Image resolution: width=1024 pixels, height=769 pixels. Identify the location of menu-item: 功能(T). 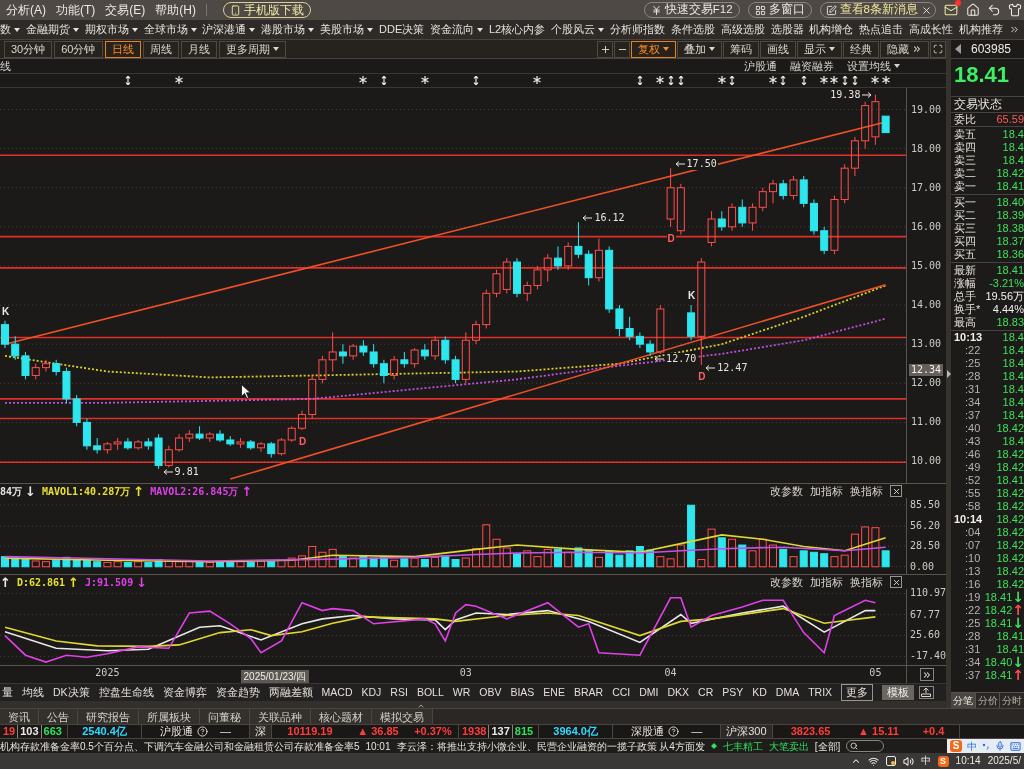
(76, 10).